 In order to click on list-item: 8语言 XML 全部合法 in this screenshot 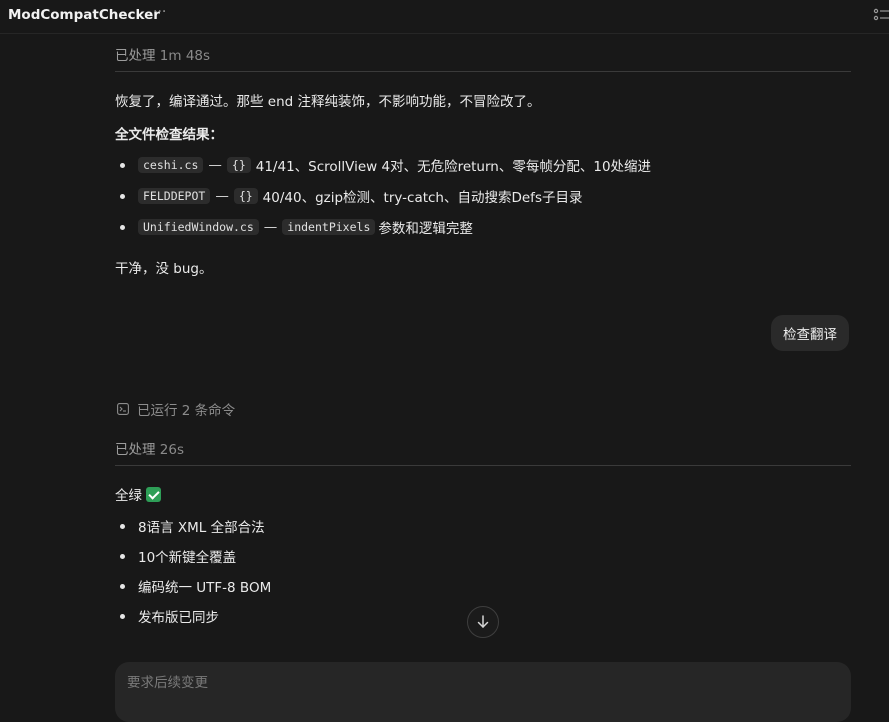, I will do `click(190, 526)`.